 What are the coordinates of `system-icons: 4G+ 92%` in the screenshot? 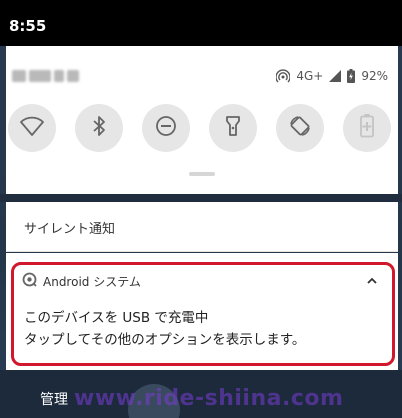 It's located at (332, 76).